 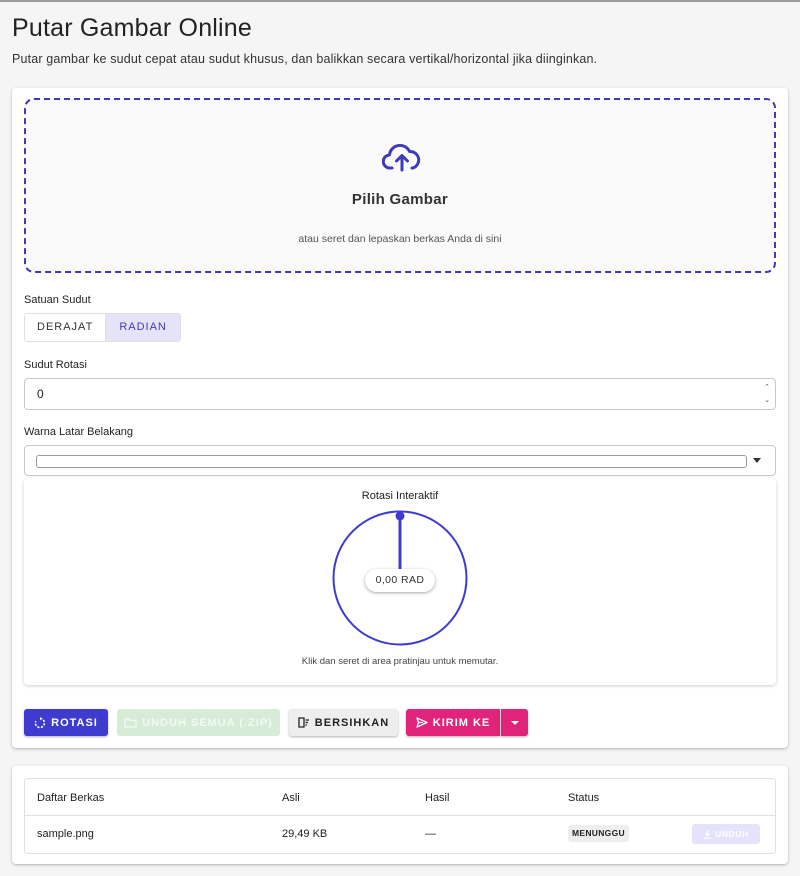 What do you see at coordinates (401, 157) in the screenshot?
I see `cloud-upload-icon` at bounding box center [401, 157].